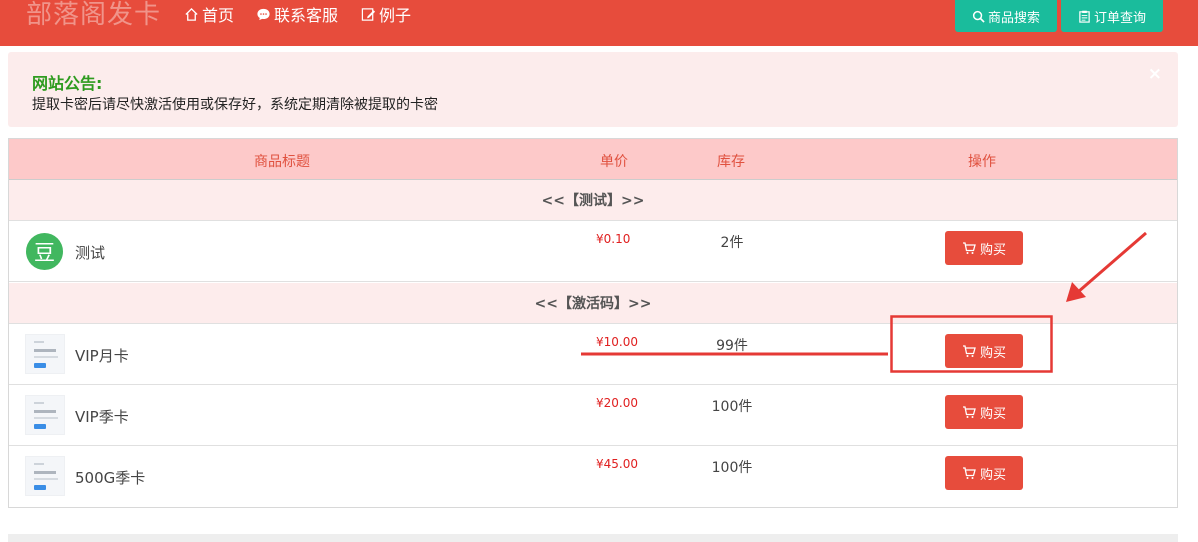 Image resolution: width=1198 pixels, height=542 pixels. I want to click on edit-icon, so click(368, 14).